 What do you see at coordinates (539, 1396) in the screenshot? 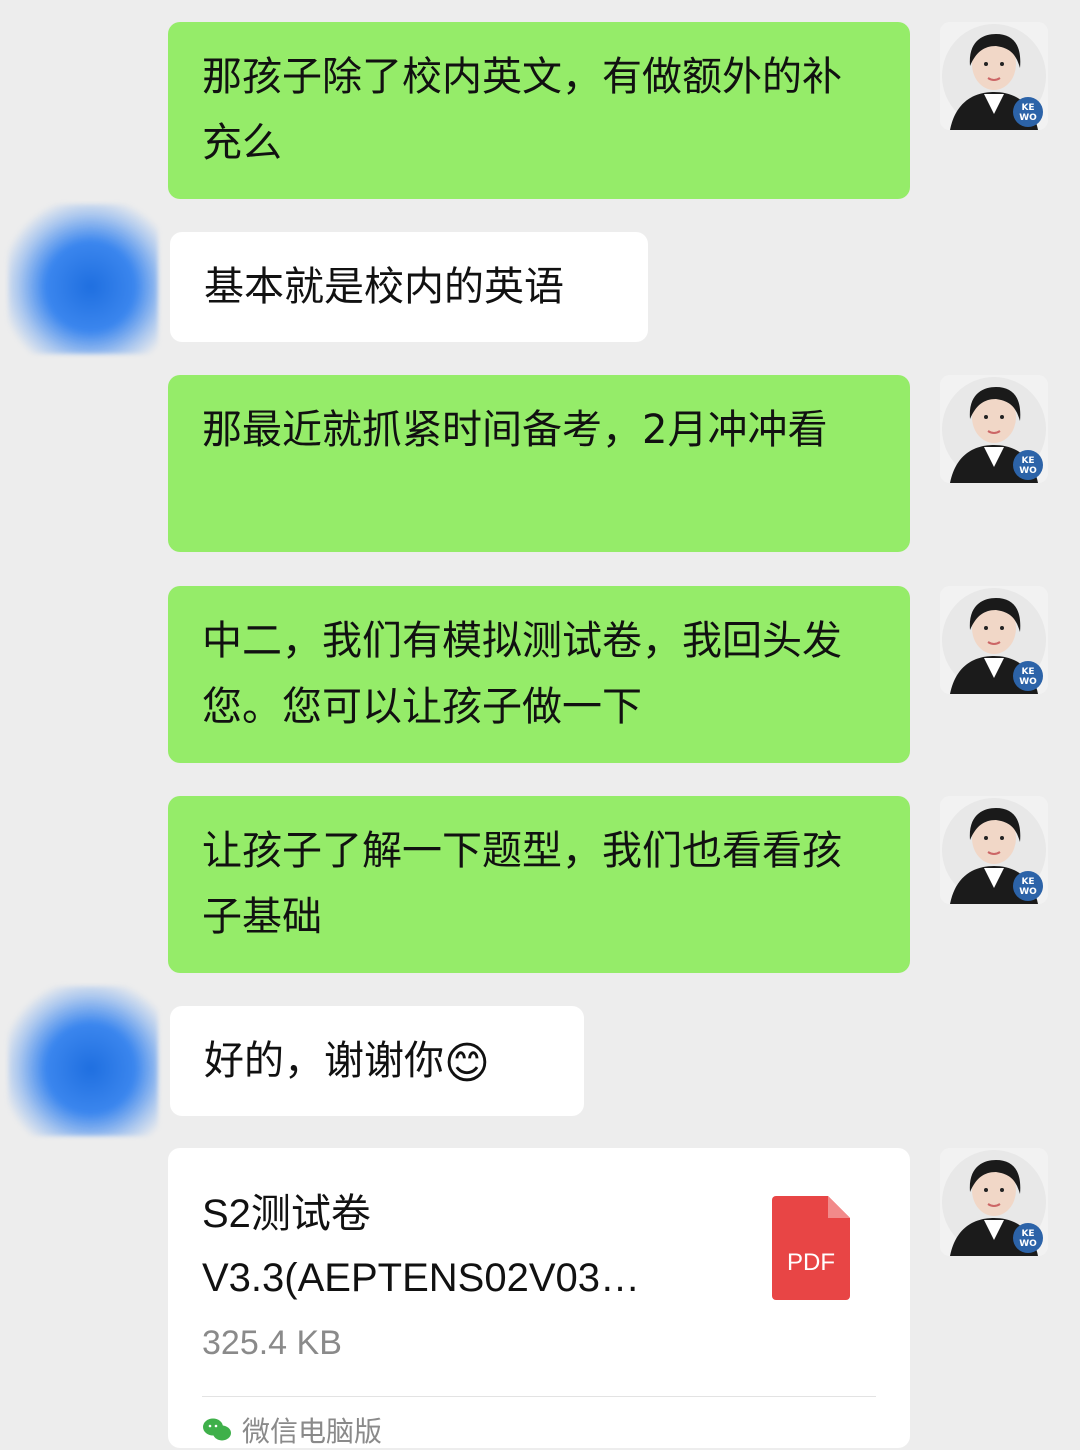
I see `divider` at bounding box center [539, 1396].